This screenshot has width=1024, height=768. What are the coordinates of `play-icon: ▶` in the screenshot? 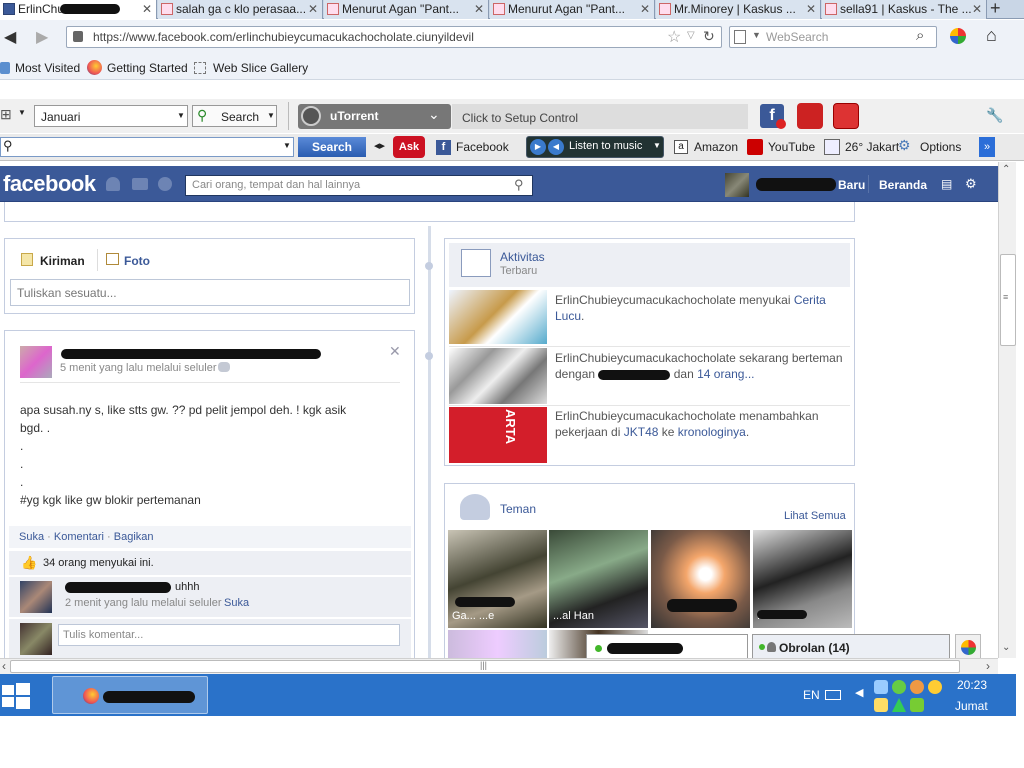 It's located at (538, 147).